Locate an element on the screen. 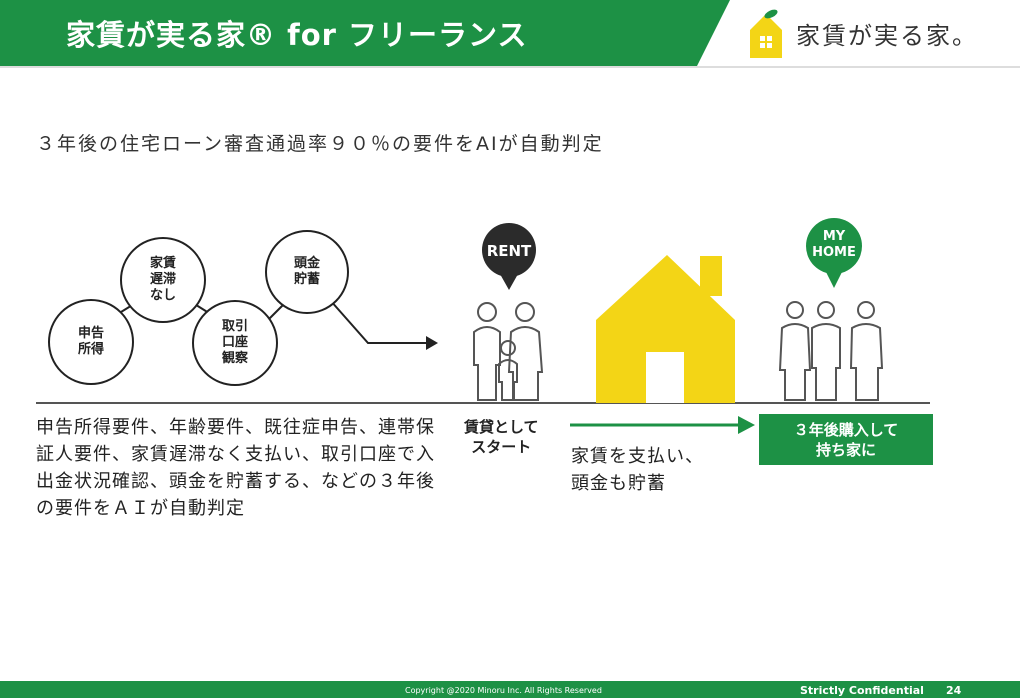 The width and height of the screenshot is (1020, 698). node-rent-no-delay: 家賃 遅滞 なし is located at coordinates (163, 280).